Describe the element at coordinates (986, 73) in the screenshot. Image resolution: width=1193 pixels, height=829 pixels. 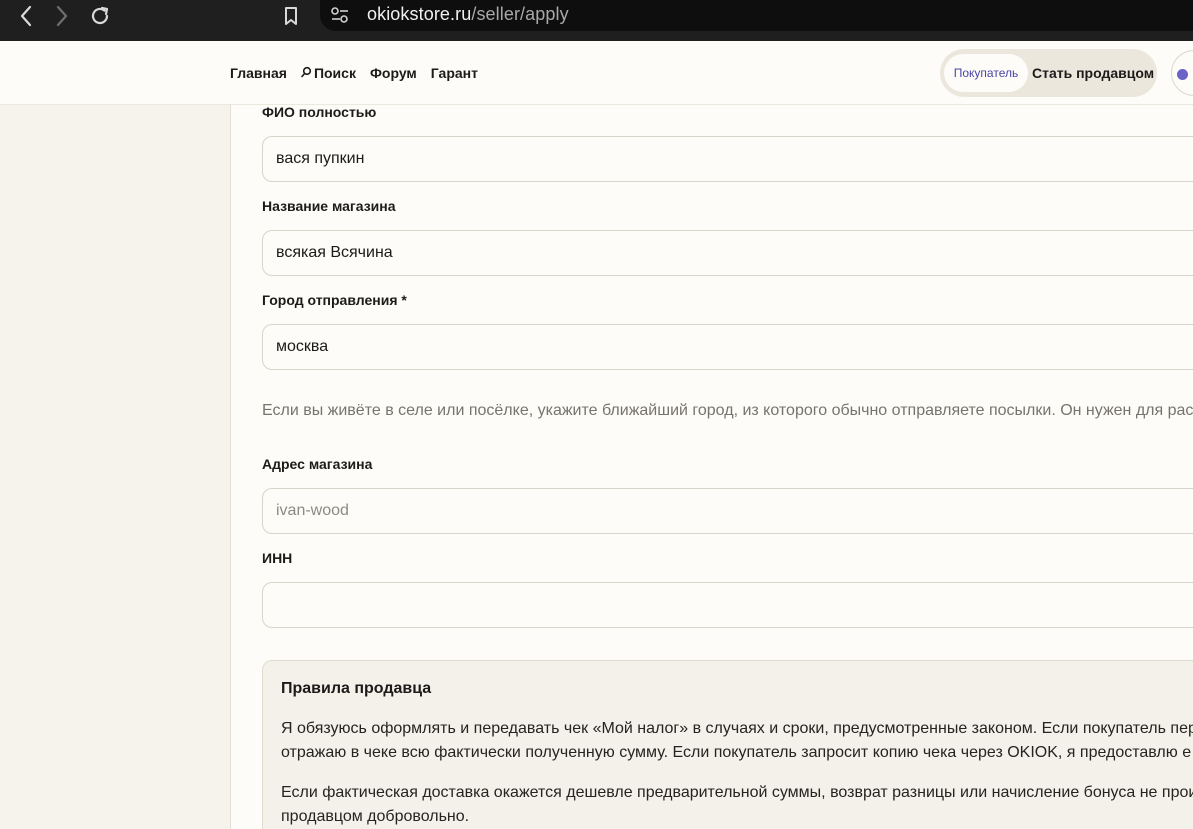
I see `role-buyer-button: Покупатель` at that location.